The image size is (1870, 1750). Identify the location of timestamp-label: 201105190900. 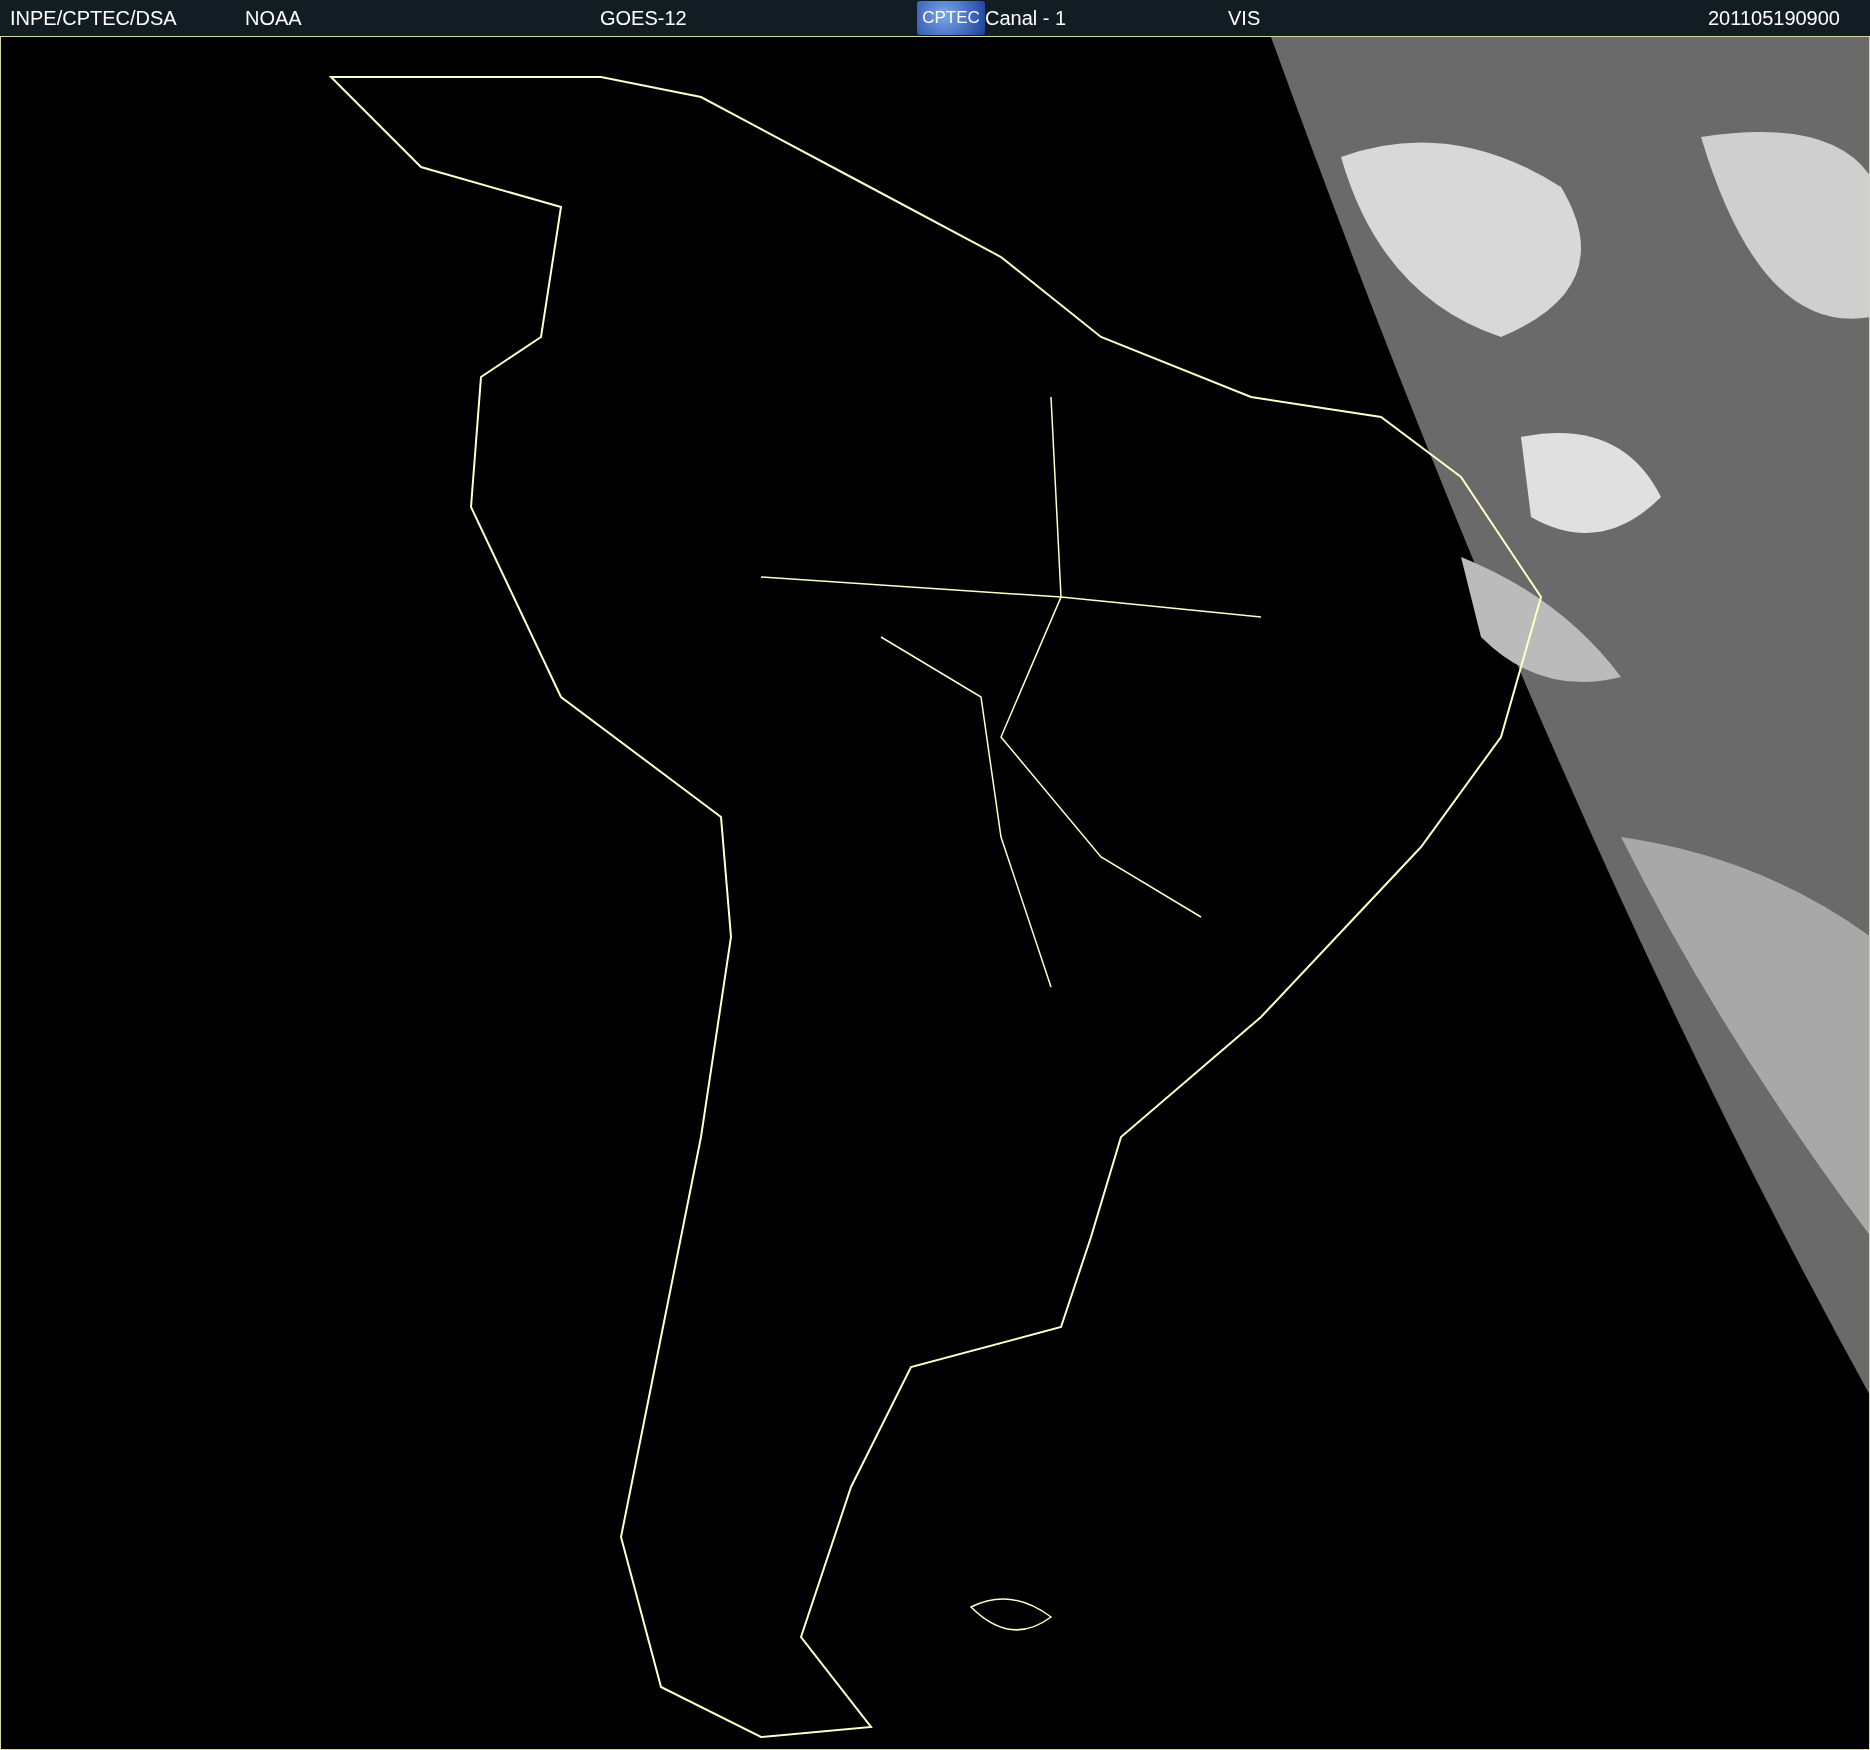
(1774, 18).